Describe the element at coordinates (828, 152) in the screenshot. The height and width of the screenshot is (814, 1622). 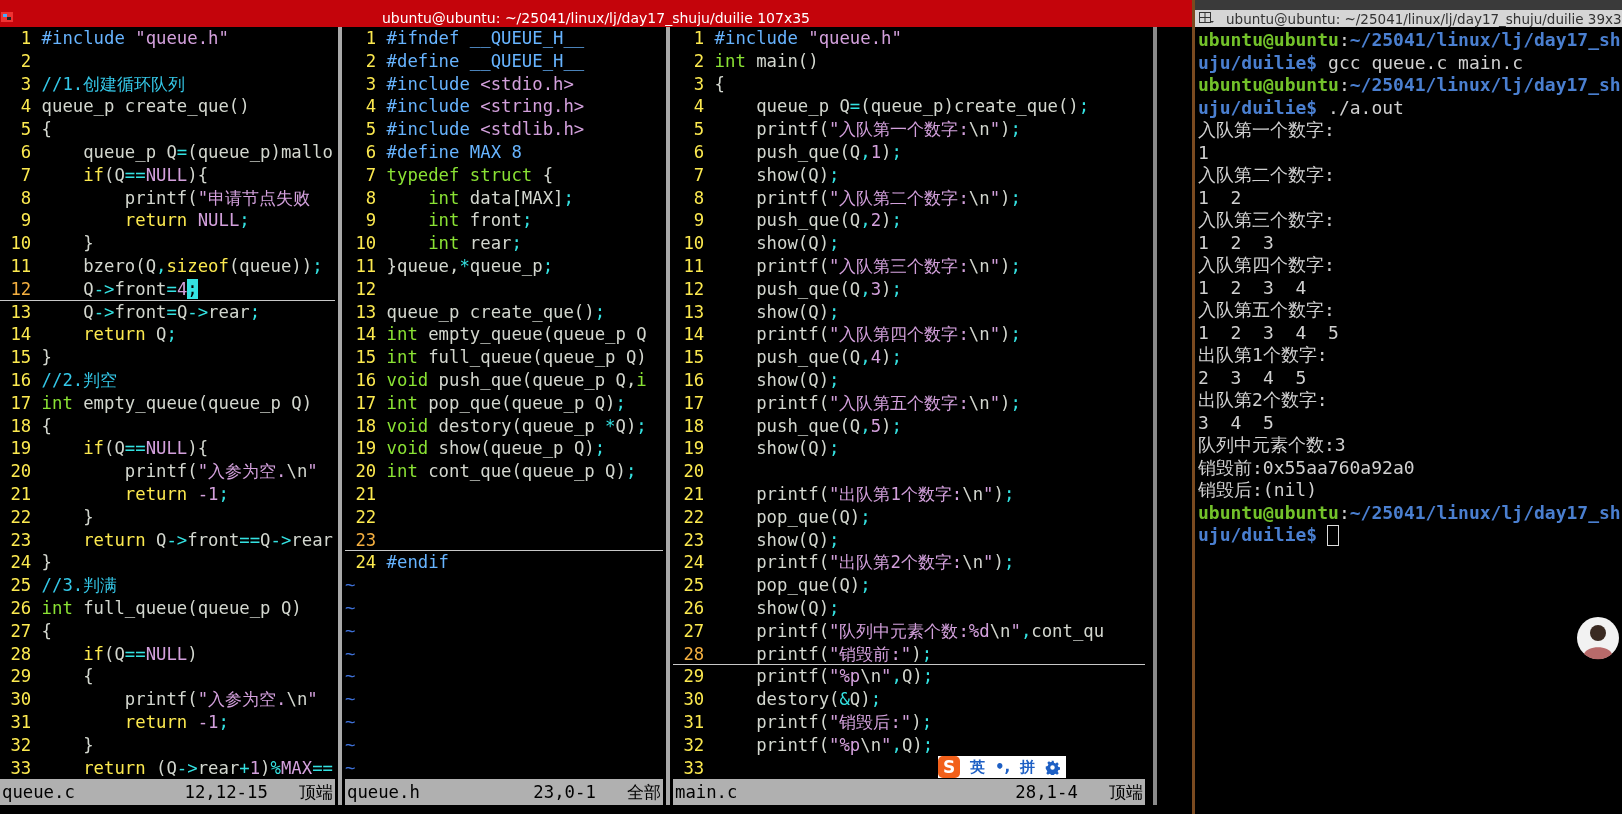
I see `code-line: push_que(Q,1);` at that location.